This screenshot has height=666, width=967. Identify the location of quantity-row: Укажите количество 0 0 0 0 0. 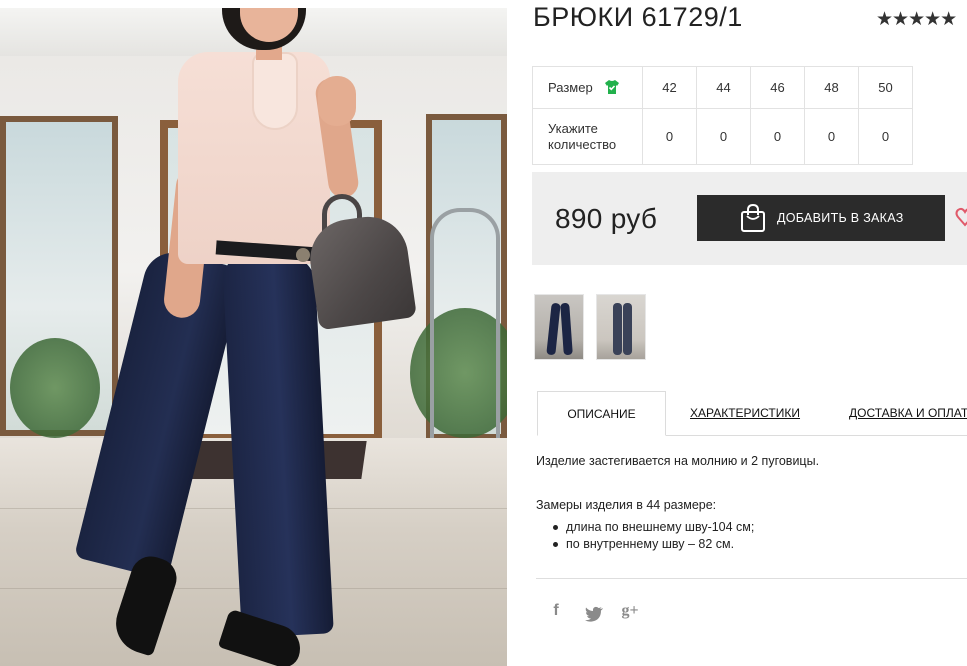
(722, 136).